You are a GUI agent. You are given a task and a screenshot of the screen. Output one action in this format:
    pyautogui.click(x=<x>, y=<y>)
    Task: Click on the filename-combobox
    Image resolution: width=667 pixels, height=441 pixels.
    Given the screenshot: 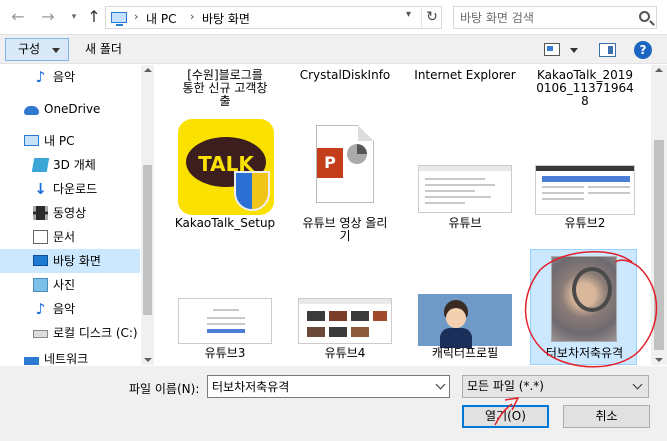 What is the action you would take?
    pyautogui.click(x=328, y=386)
    